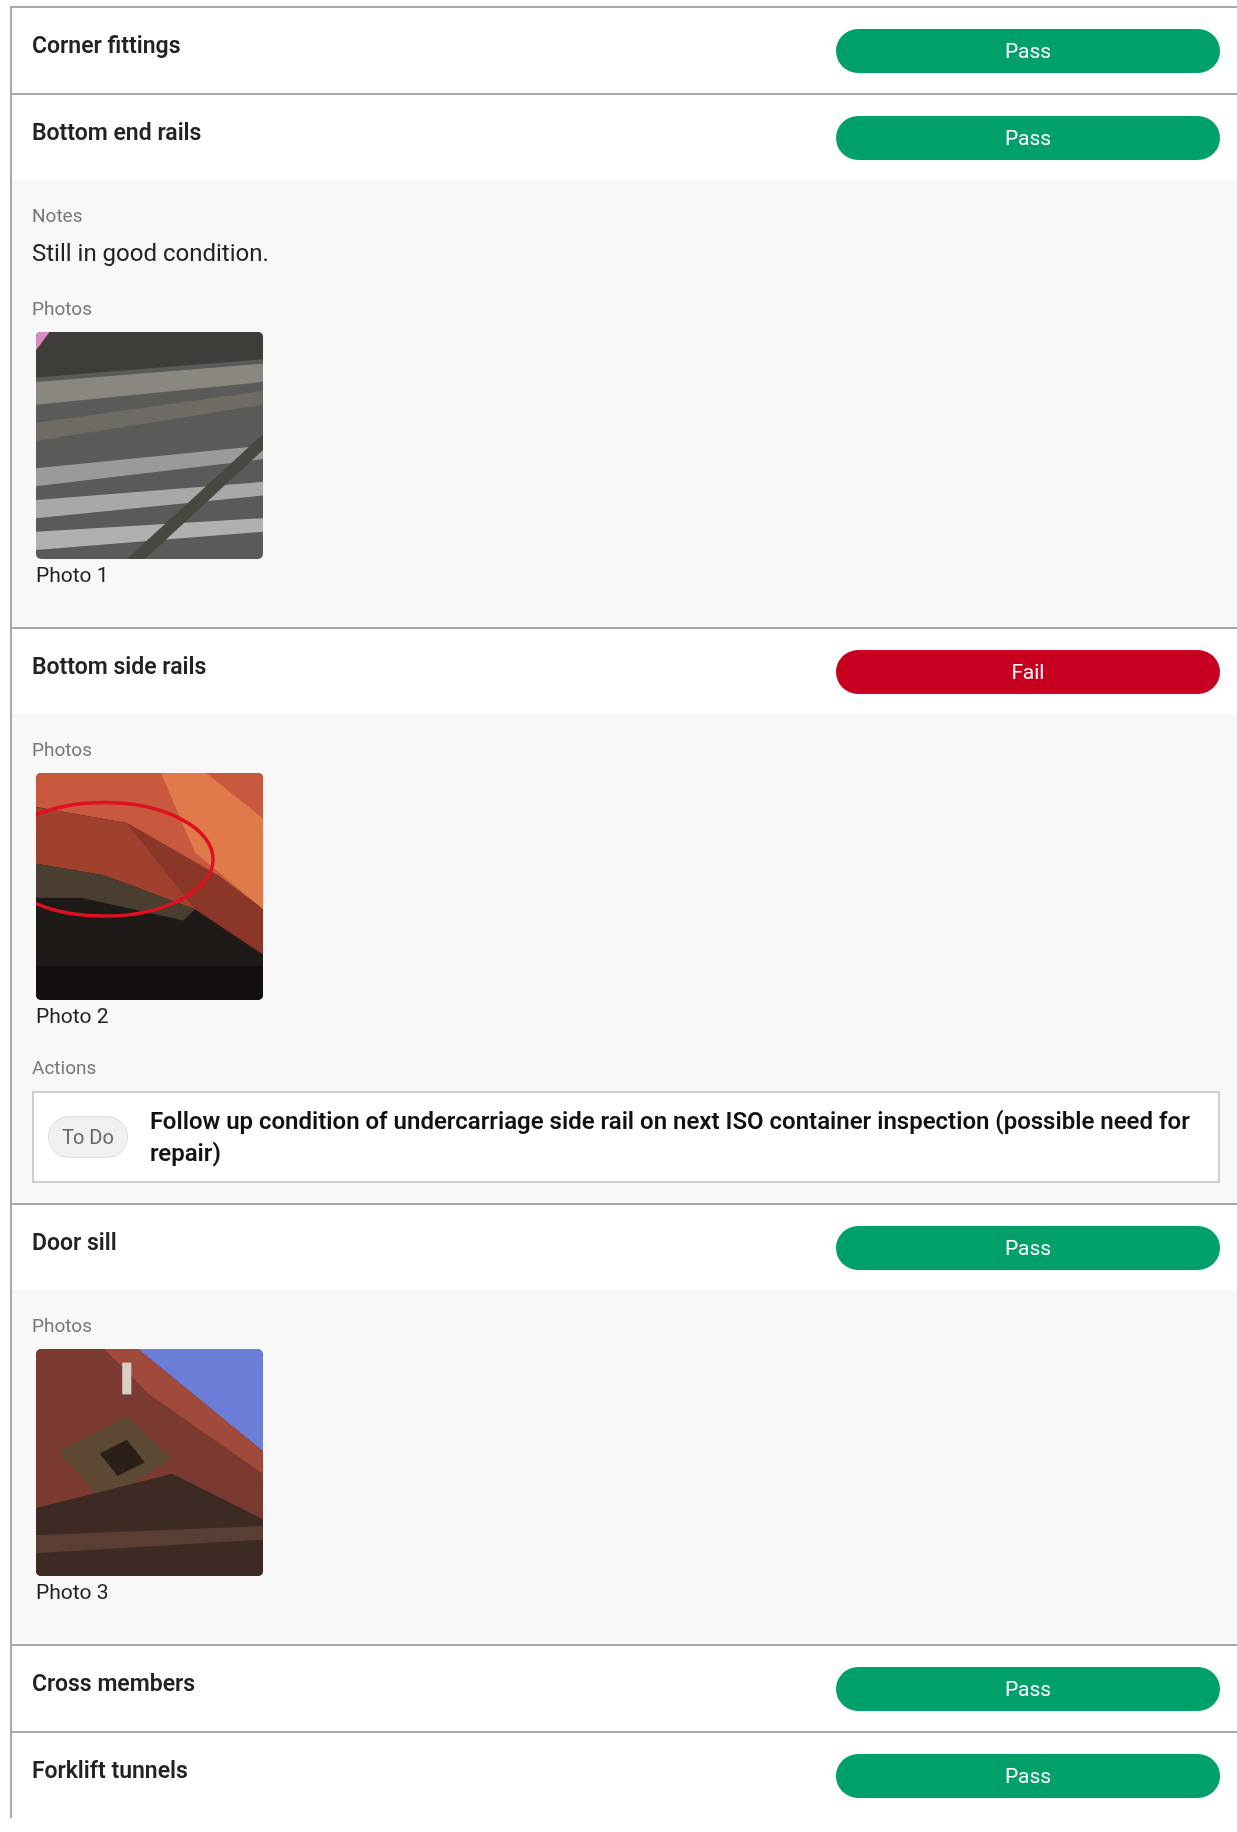 This screenshot has width=1237, height=1832. What do you see at coordinates (670, 1137) in the screenshot?
I see `action-text: Follow up condition of undercarriage side rail on next ISO container inspection (possible need for repair)` at bounding box center [670, 1137].